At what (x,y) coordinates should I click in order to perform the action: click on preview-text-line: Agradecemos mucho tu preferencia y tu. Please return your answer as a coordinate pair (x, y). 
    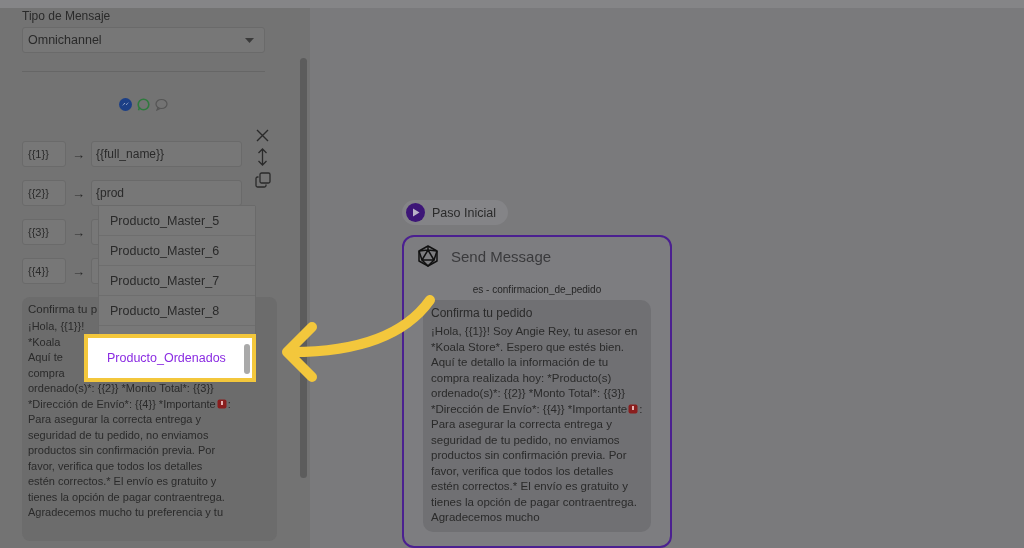
    Looking at the image, I should click on (126, 512).